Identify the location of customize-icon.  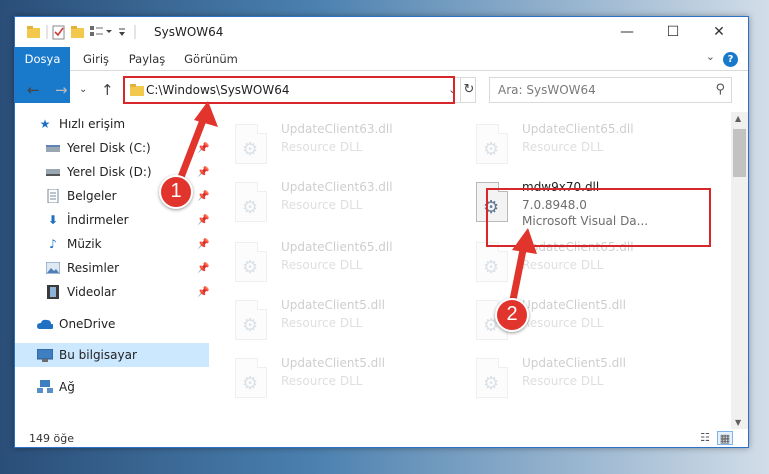
(101, 31).